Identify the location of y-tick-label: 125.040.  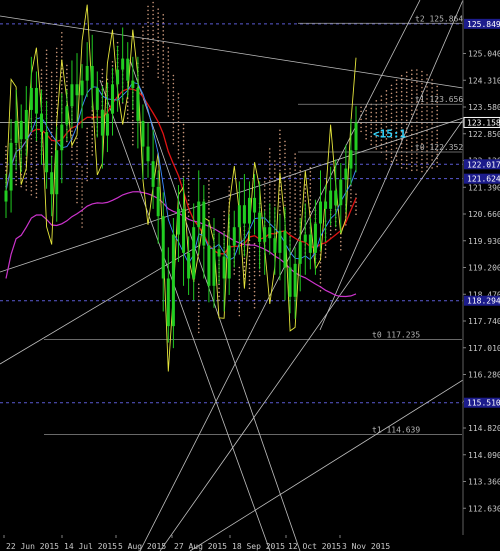
(484, 54).